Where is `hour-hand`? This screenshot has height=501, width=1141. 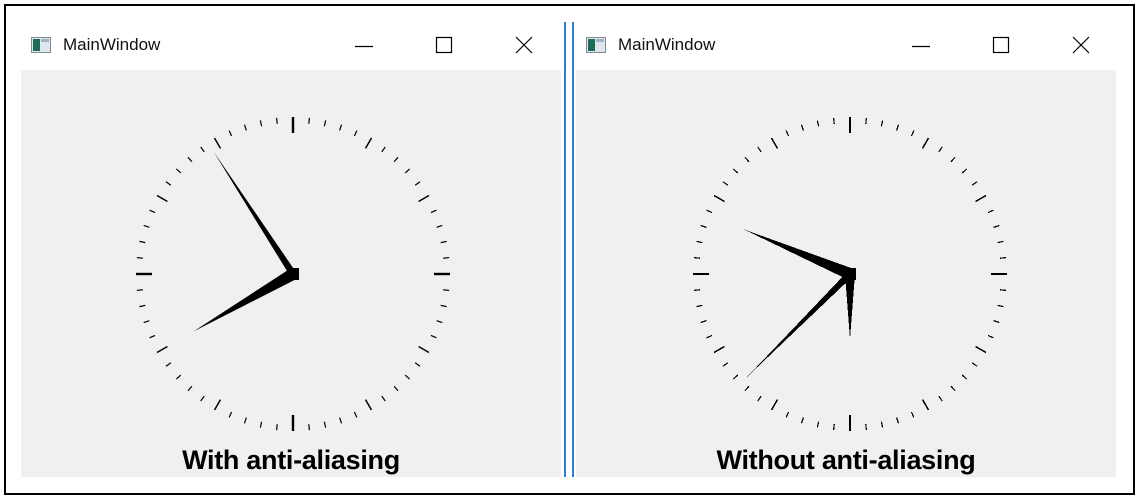
hour-hand is located at coordinates (850, 306).